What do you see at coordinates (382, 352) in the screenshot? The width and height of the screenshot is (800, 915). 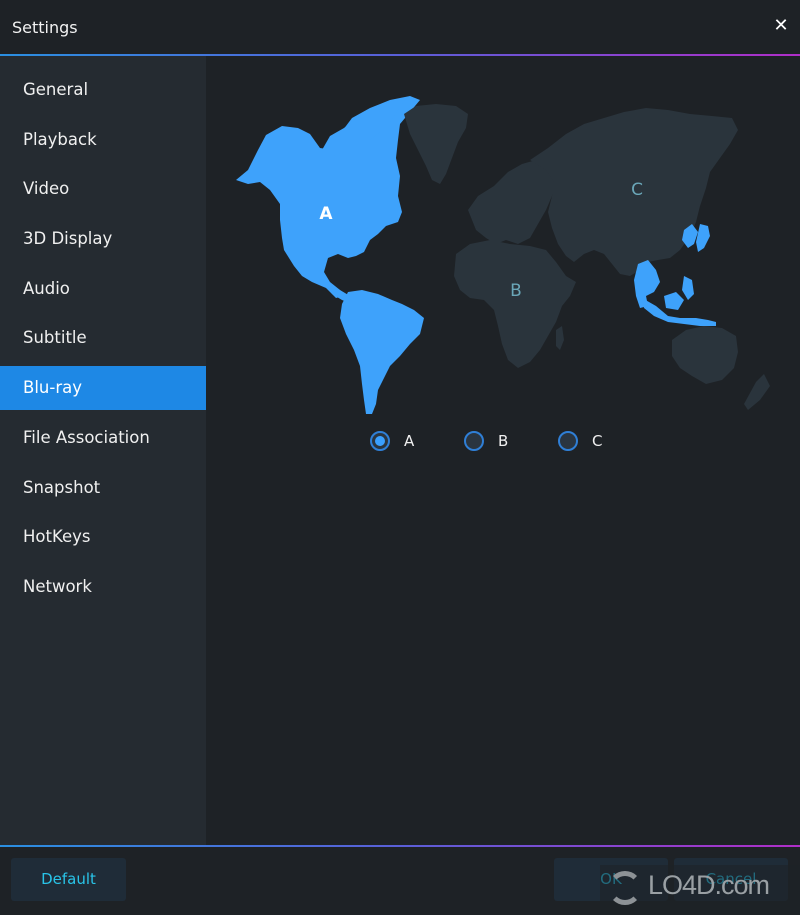 I see `region-a-south-america` at bounding box center [382, 352].